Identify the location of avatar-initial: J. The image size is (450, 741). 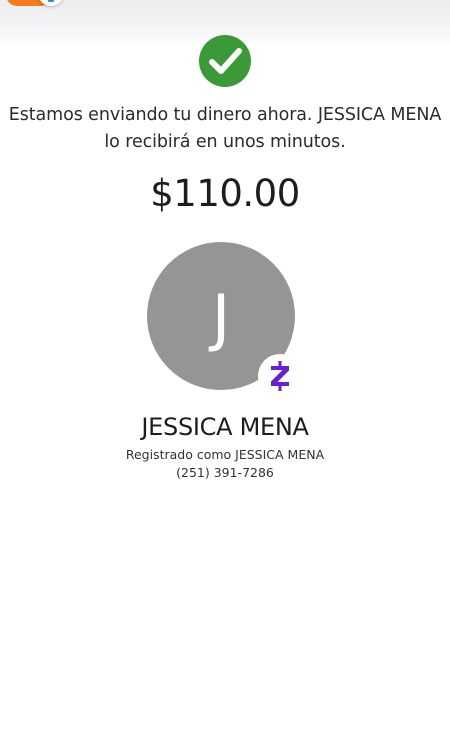
(221, 317).